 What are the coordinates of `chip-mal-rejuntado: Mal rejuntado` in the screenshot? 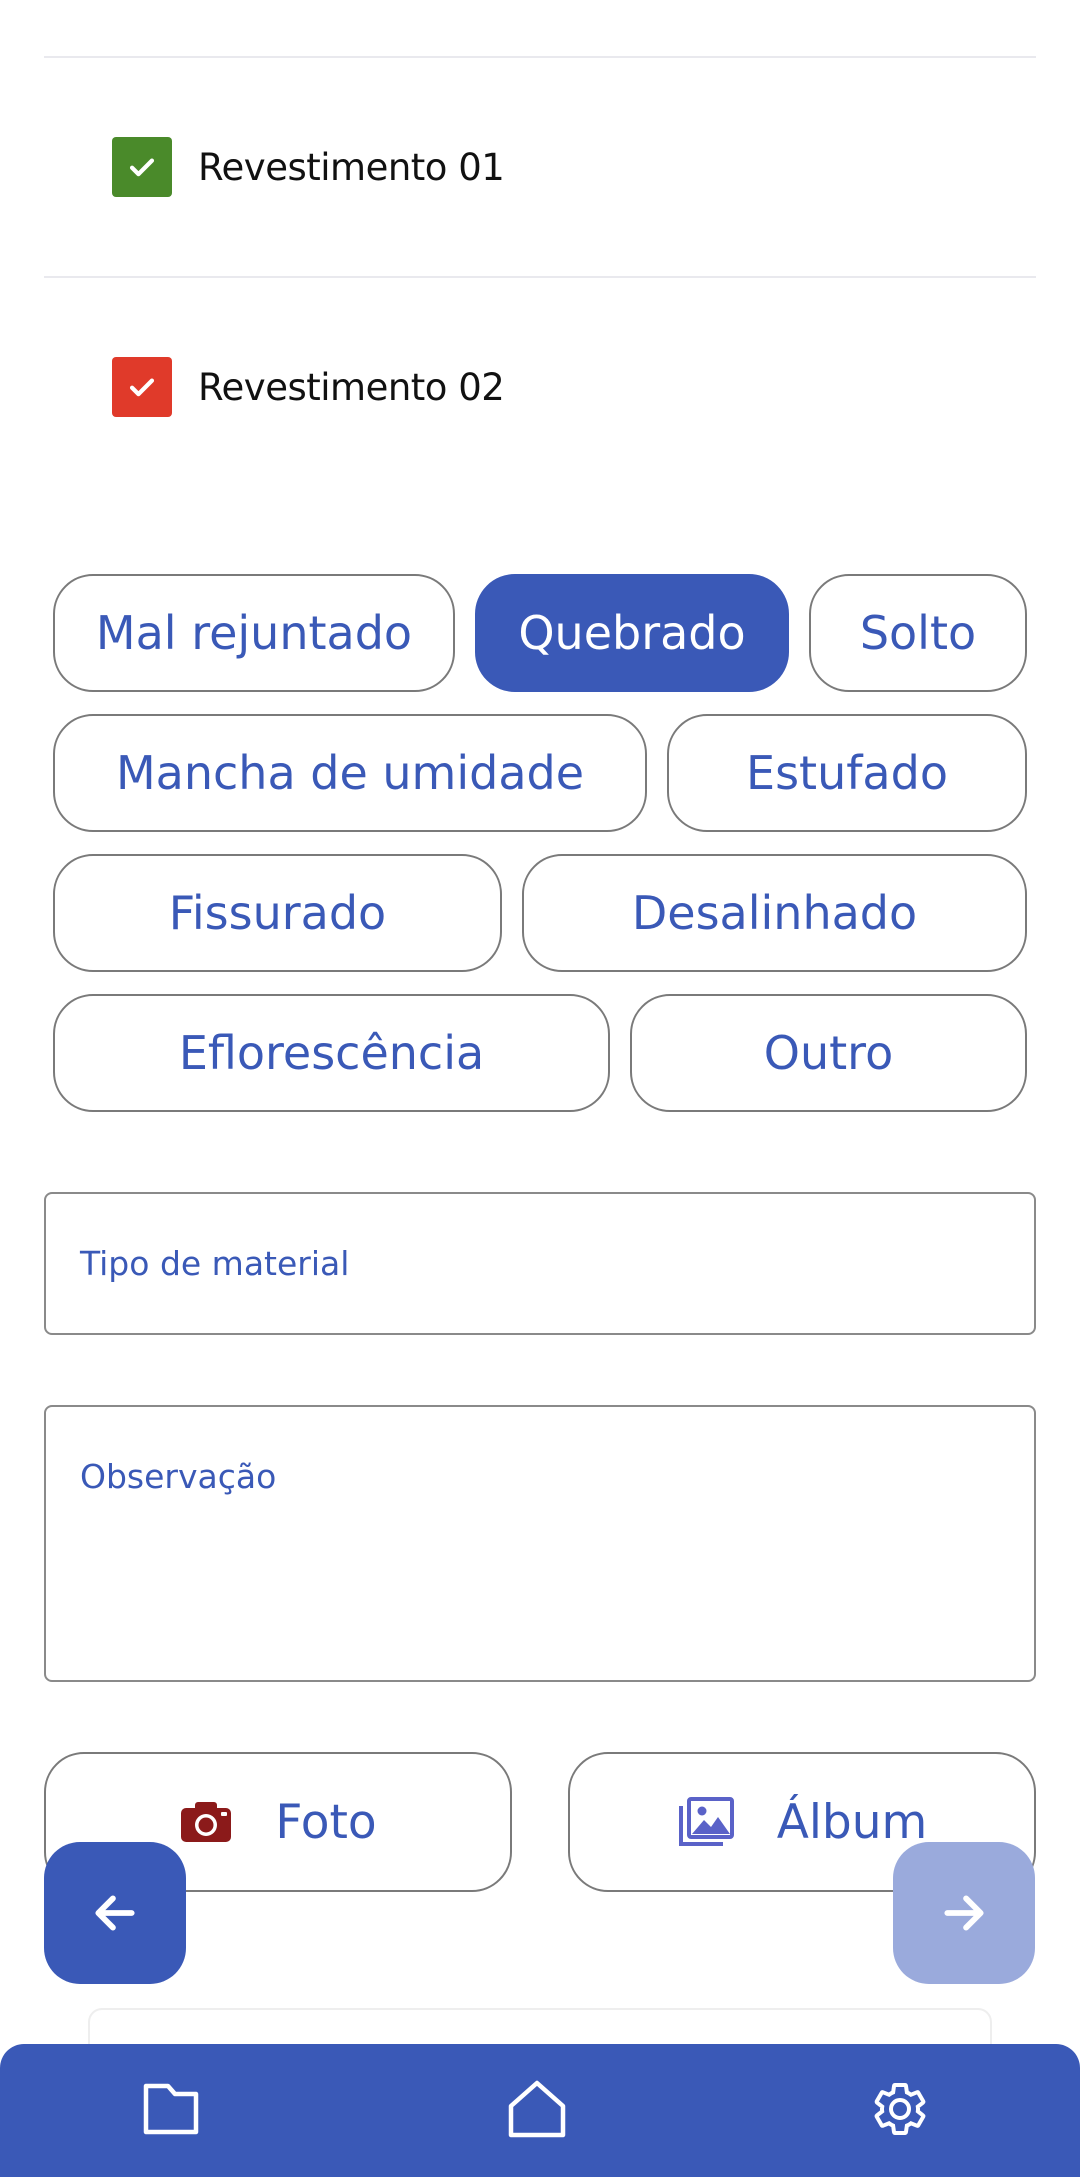 It's located at (254, 633).